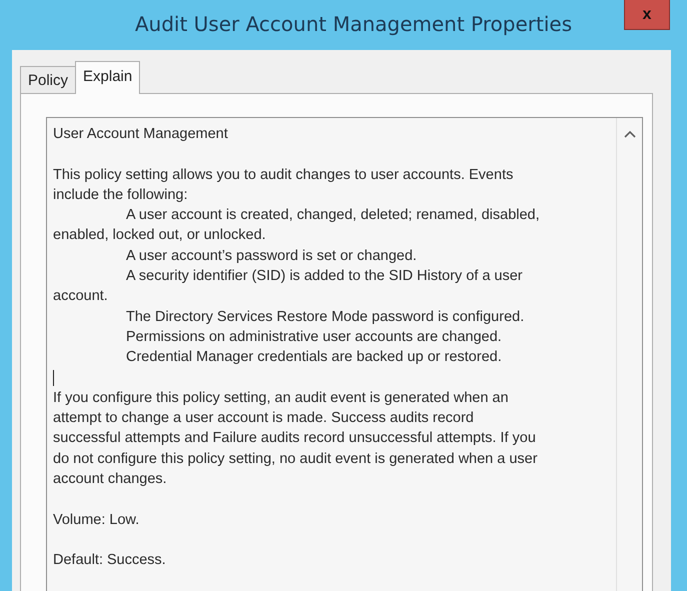 The image size is (687, 591). What do you see at coordinates (121, 195) in the screenshot?
I see `explain-text-line: include the following:` at bounding box center [121, 195].